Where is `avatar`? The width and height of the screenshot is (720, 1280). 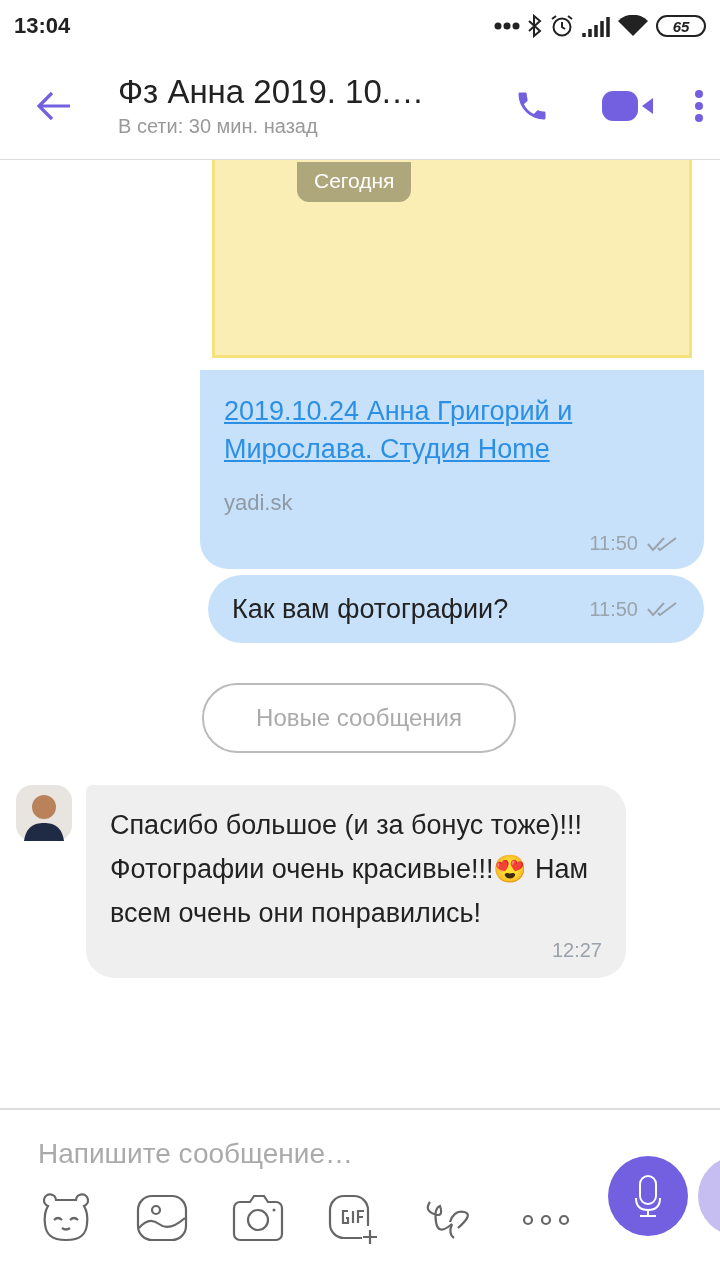 avatar is located at coordinates (44, 813).